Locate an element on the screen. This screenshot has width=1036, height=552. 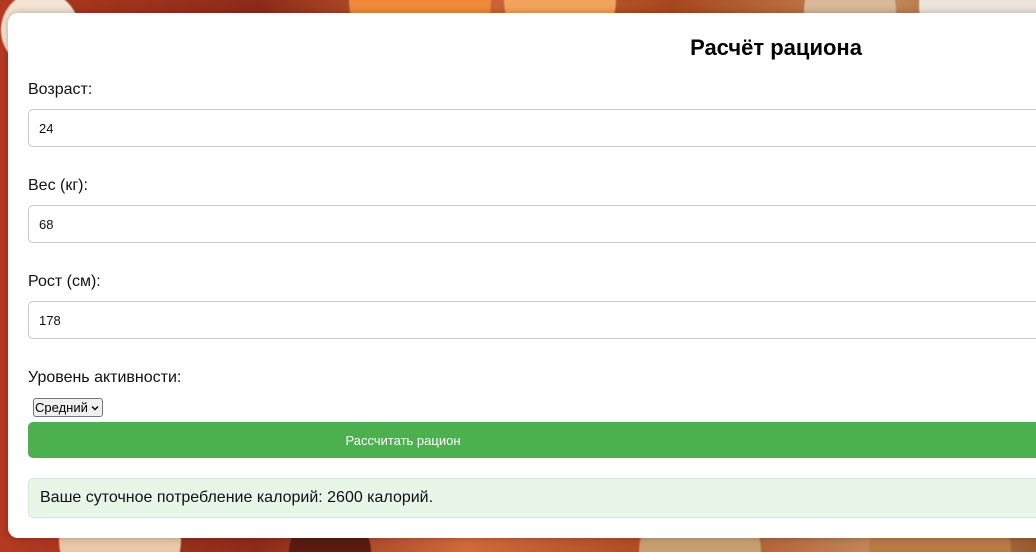
page-title: Расчёт рациона is located at coordinates (776, 47).